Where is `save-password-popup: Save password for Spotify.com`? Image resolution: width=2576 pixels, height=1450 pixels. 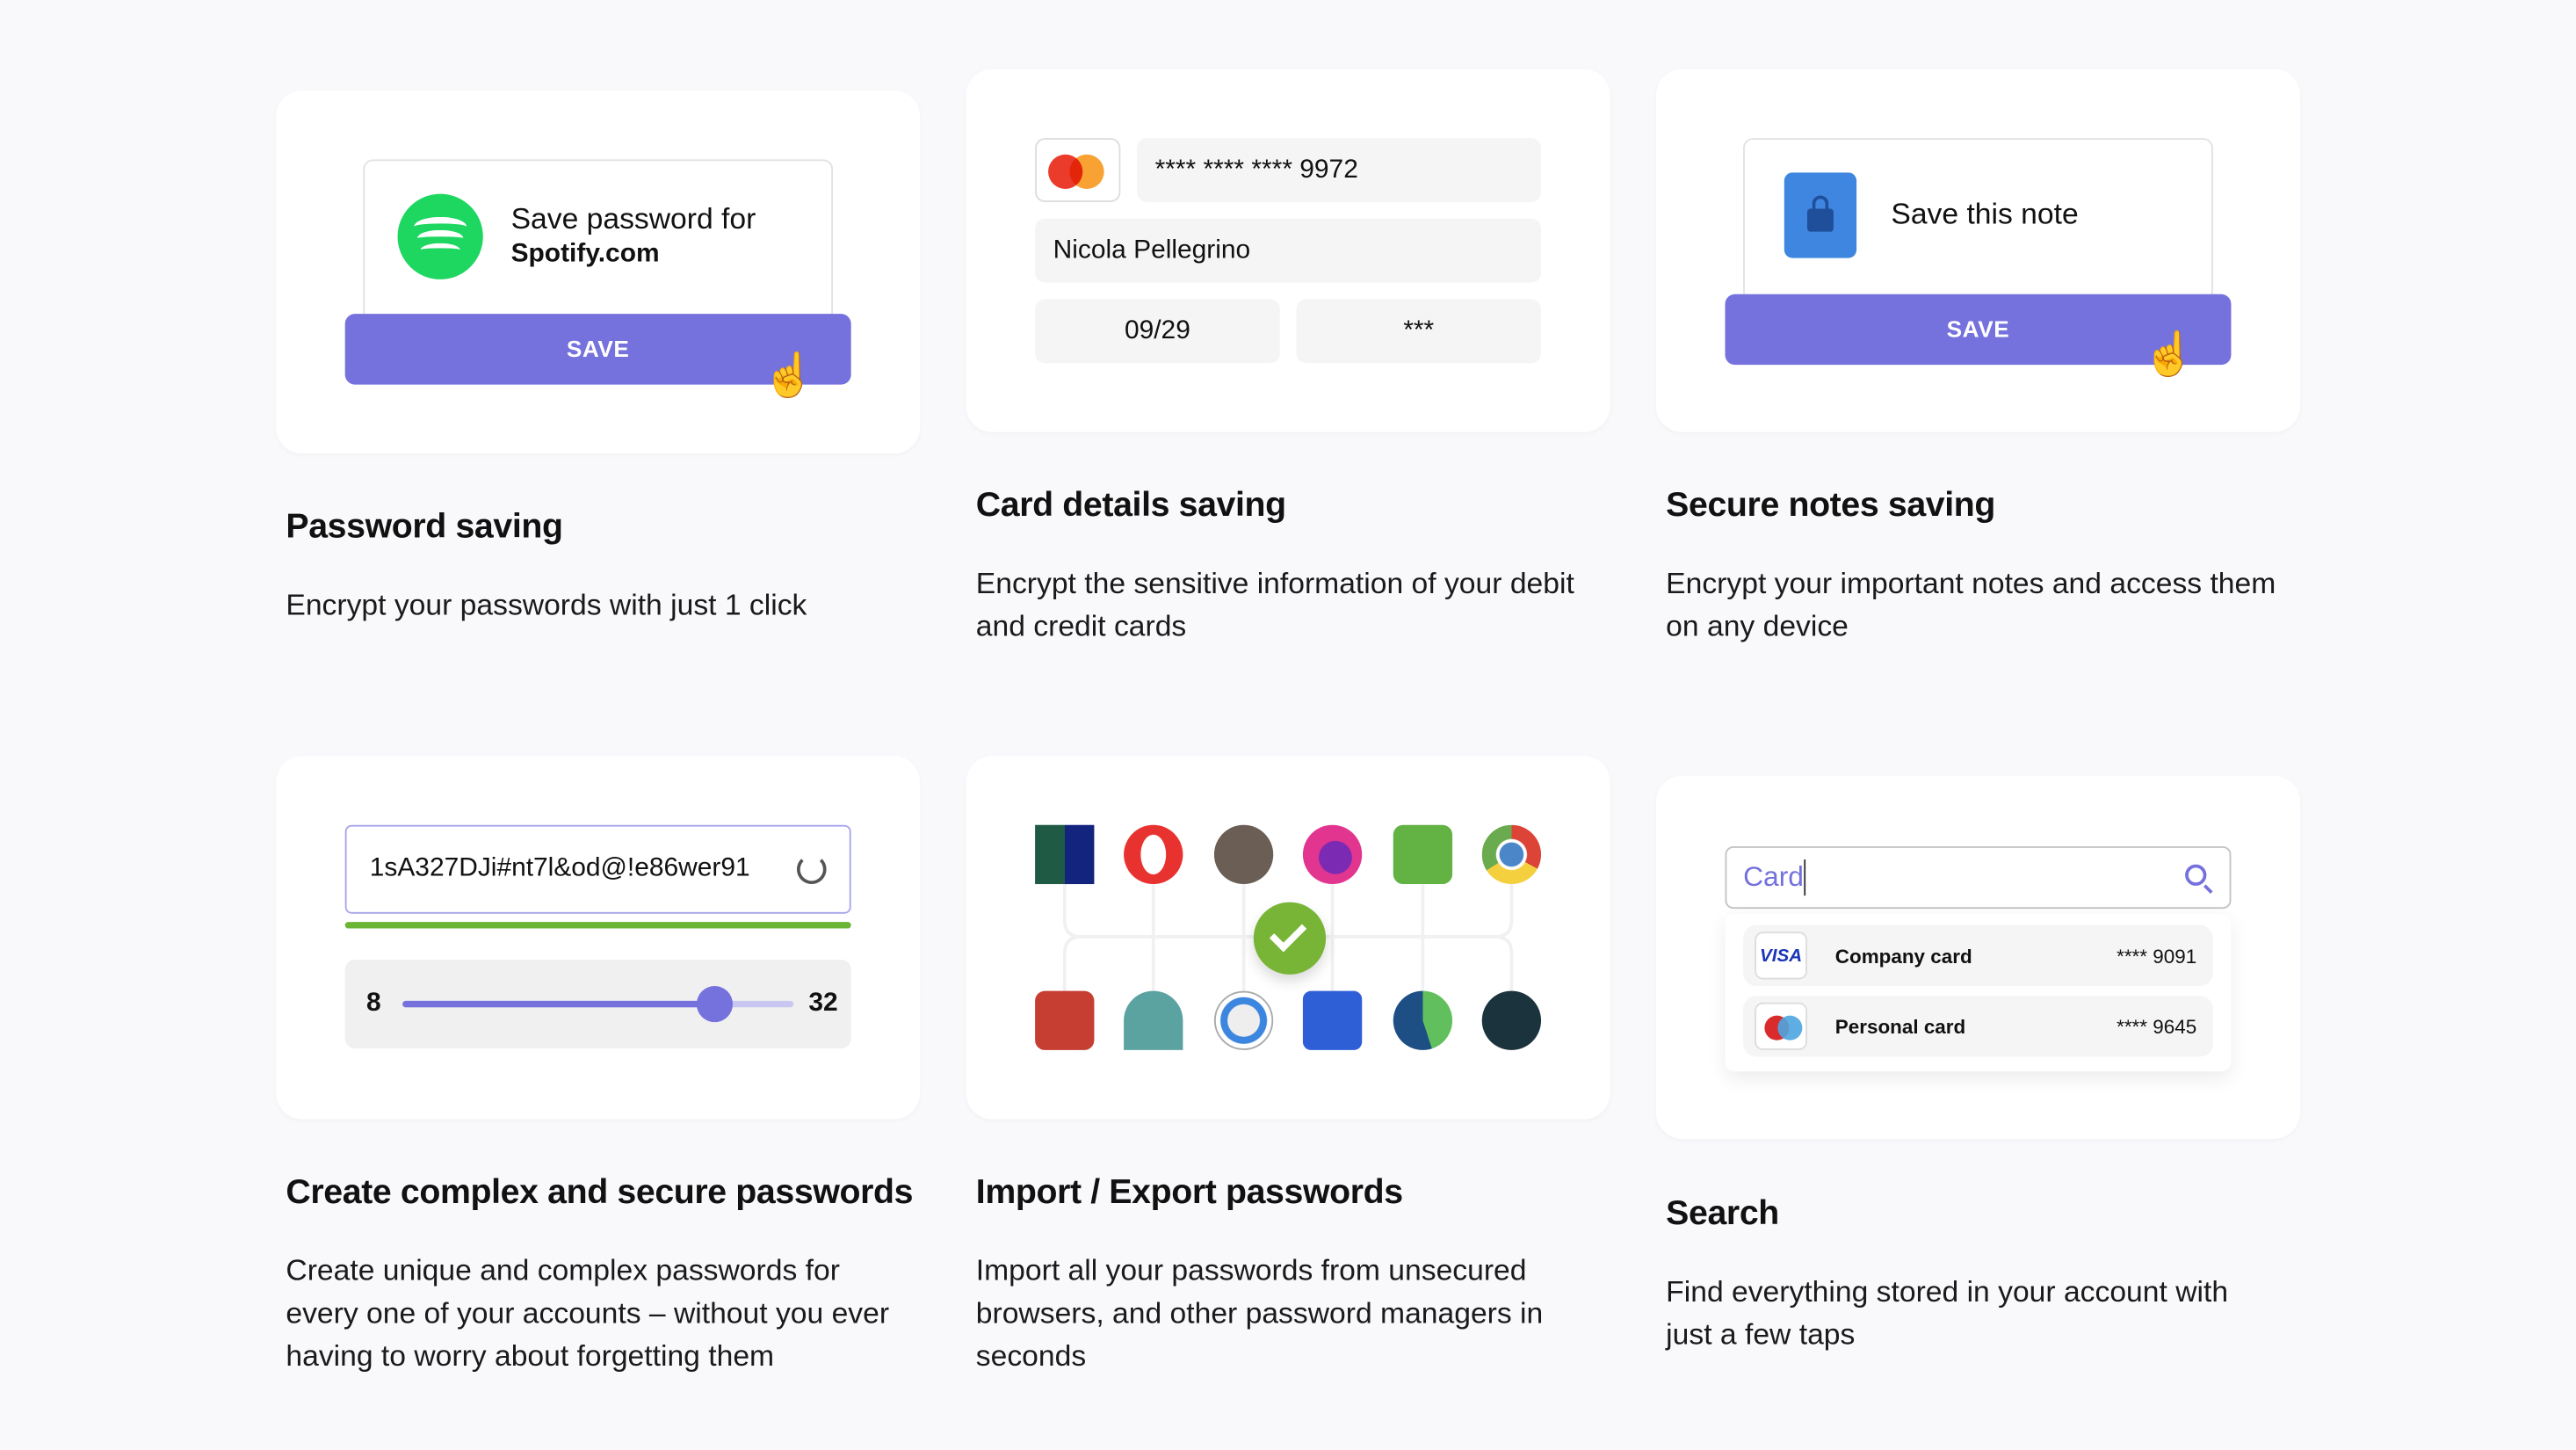 save-password-popup: Save password for Spotify.com is located at coordinates (598, 241).